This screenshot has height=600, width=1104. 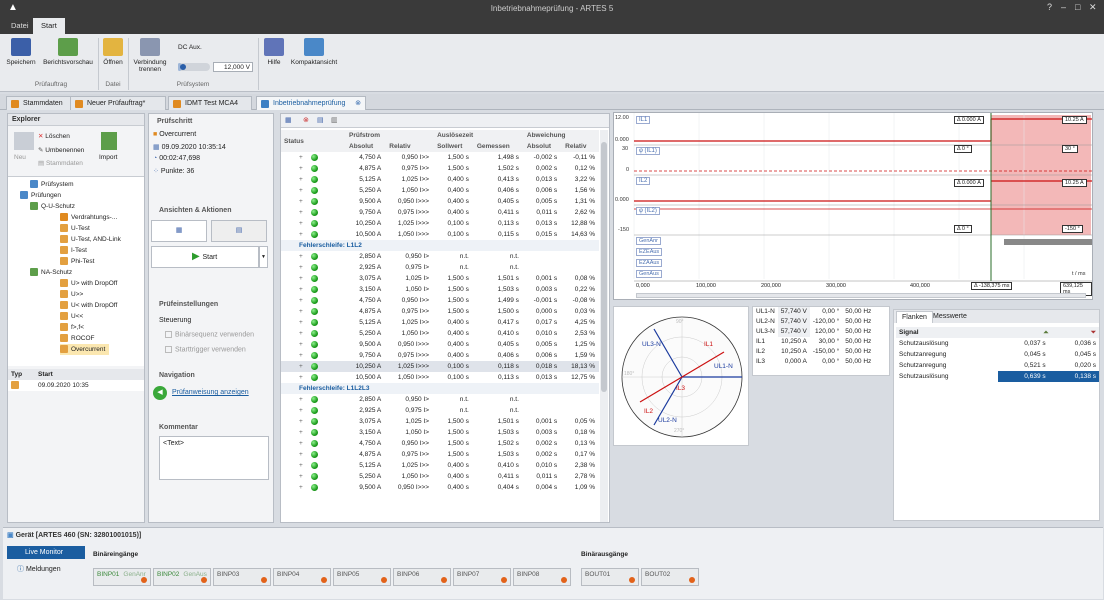 I want to click on binary-output: BOUT01, so click(x=610, y=577).